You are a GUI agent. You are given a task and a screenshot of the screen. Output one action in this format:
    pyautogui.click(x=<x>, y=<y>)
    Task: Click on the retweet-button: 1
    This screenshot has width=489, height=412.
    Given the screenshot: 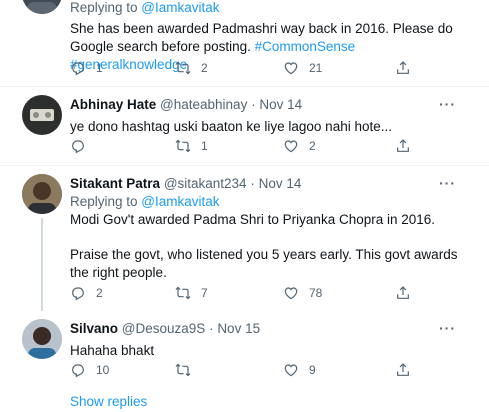 What is the action you would take?
    pyautogui.click(x=191, y=146)
    